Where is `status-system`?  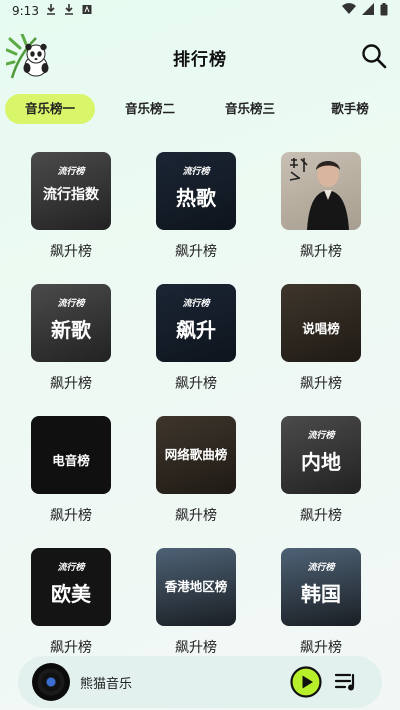
status-system is located at coordinates (365, 9).